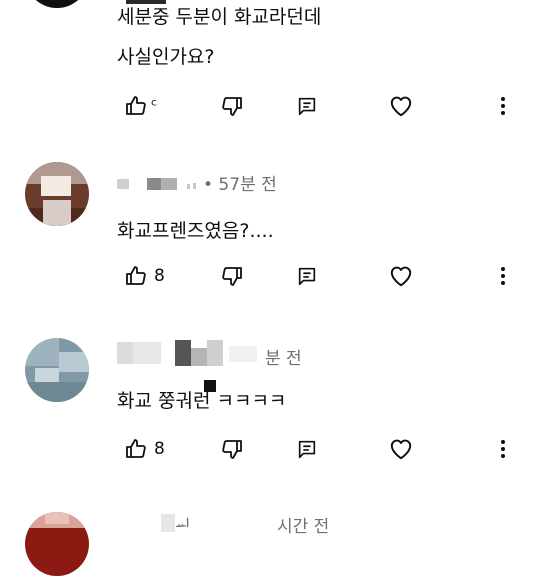 The image size is (538, 576). I want to click on comment-time: 분 전, so click(283, 359).